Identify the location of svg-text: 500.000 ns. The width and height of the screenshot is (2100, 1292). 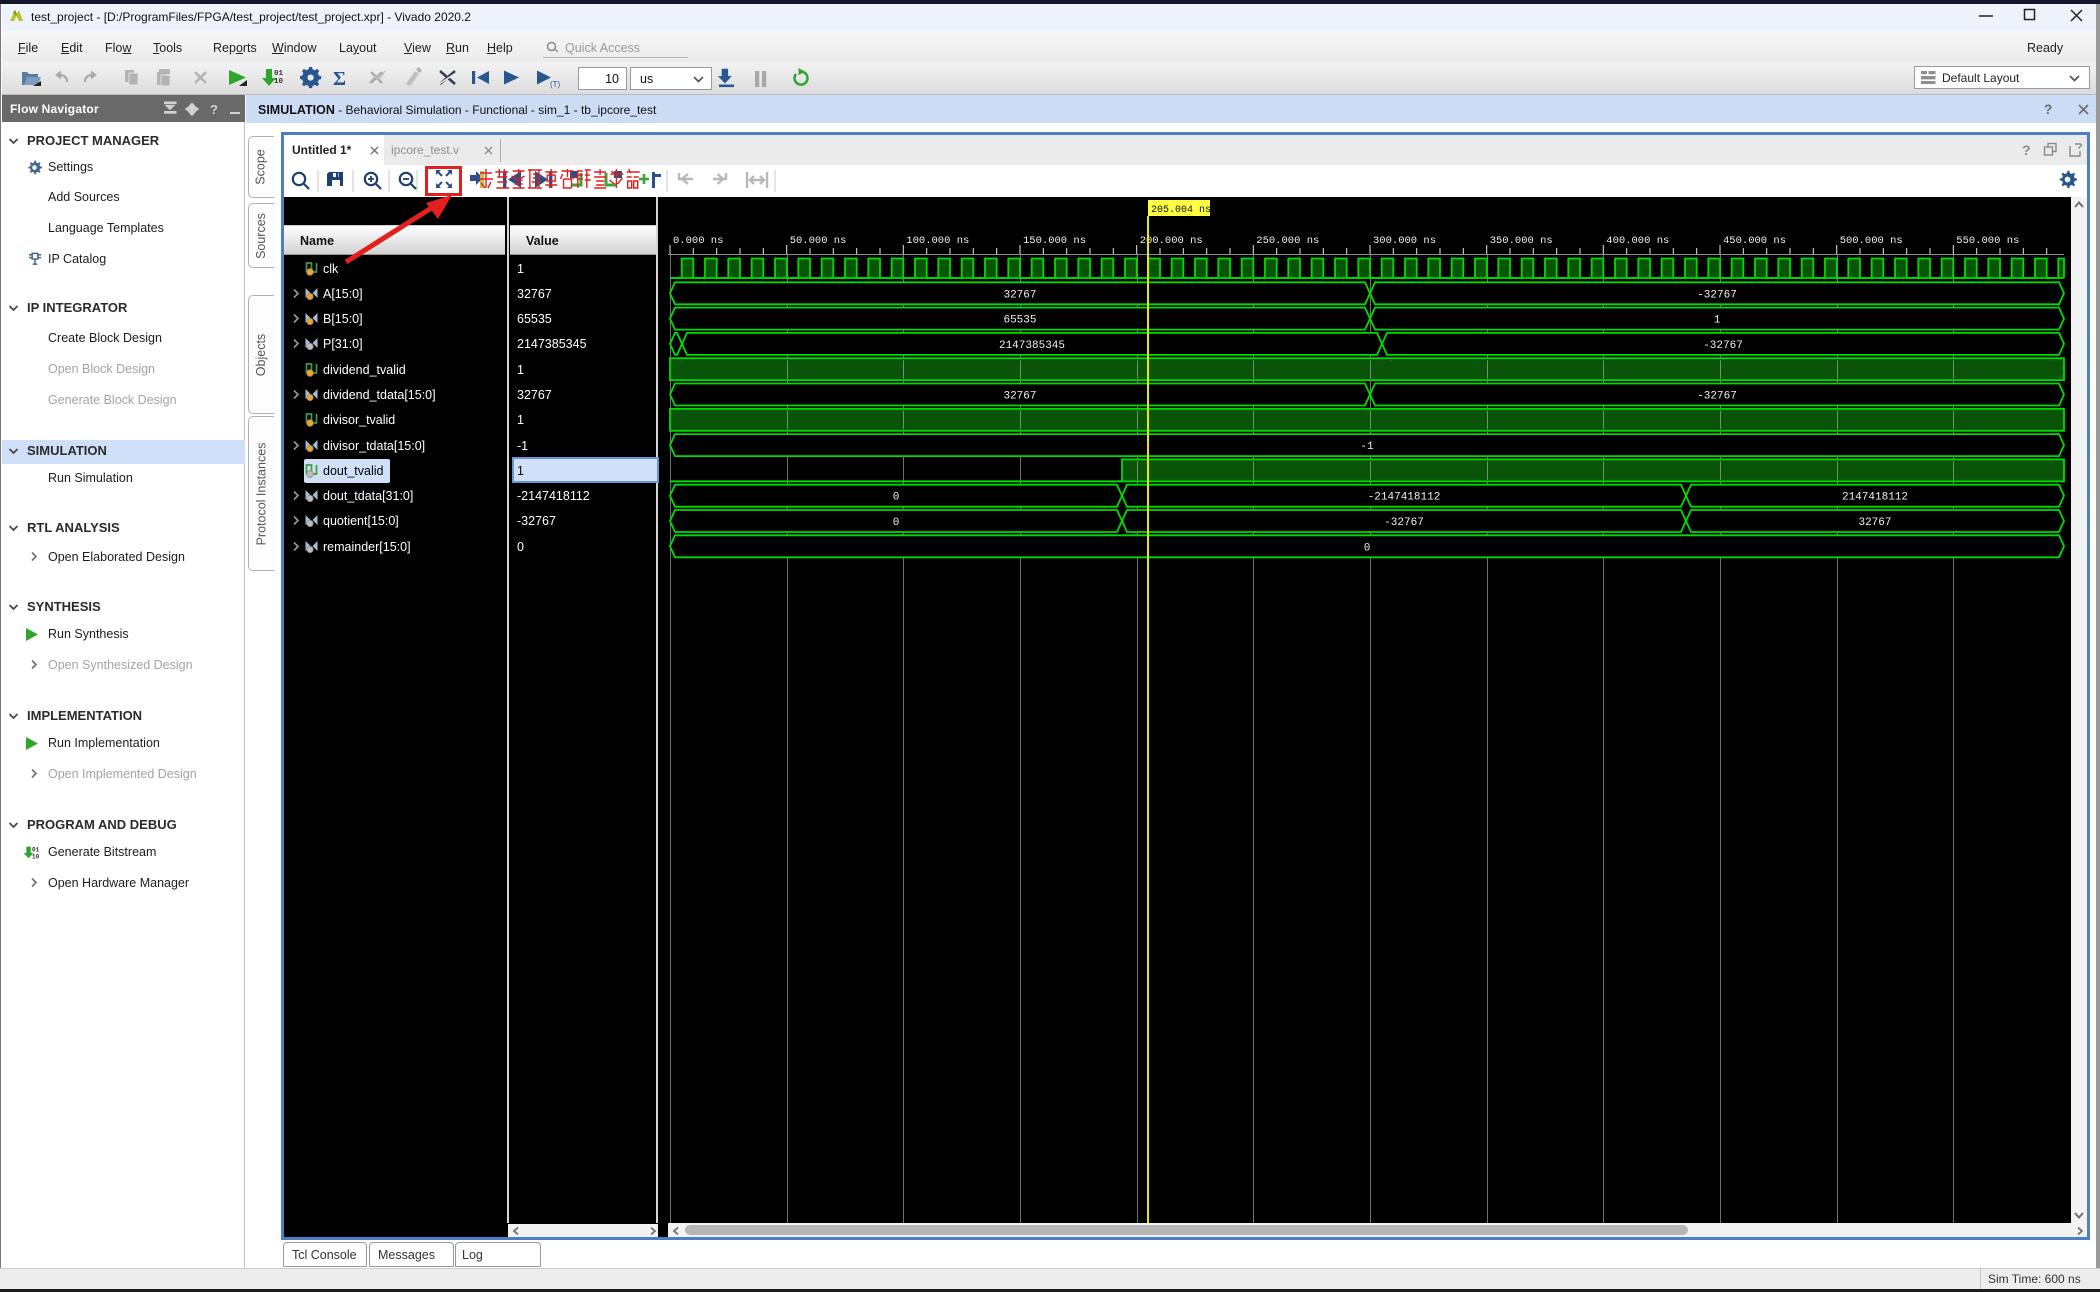
(1871, 241).